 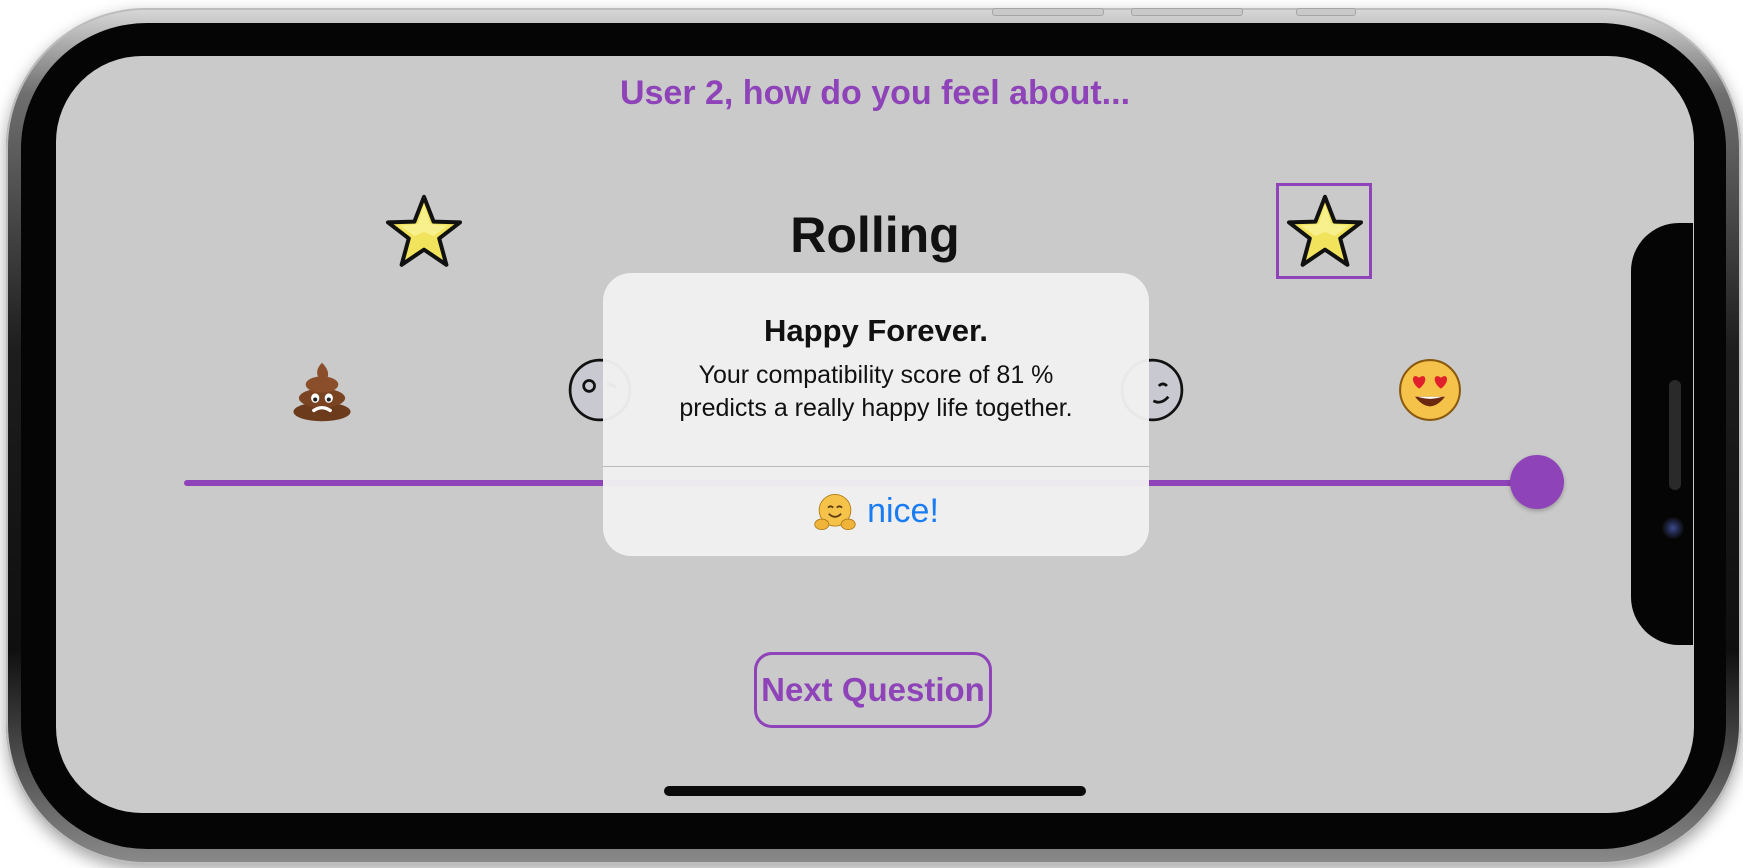 What do you see at coordinates (876, 330) in the screenshot?
I see `alert-title: Happy Forever.` at bounding box center [876, 330].